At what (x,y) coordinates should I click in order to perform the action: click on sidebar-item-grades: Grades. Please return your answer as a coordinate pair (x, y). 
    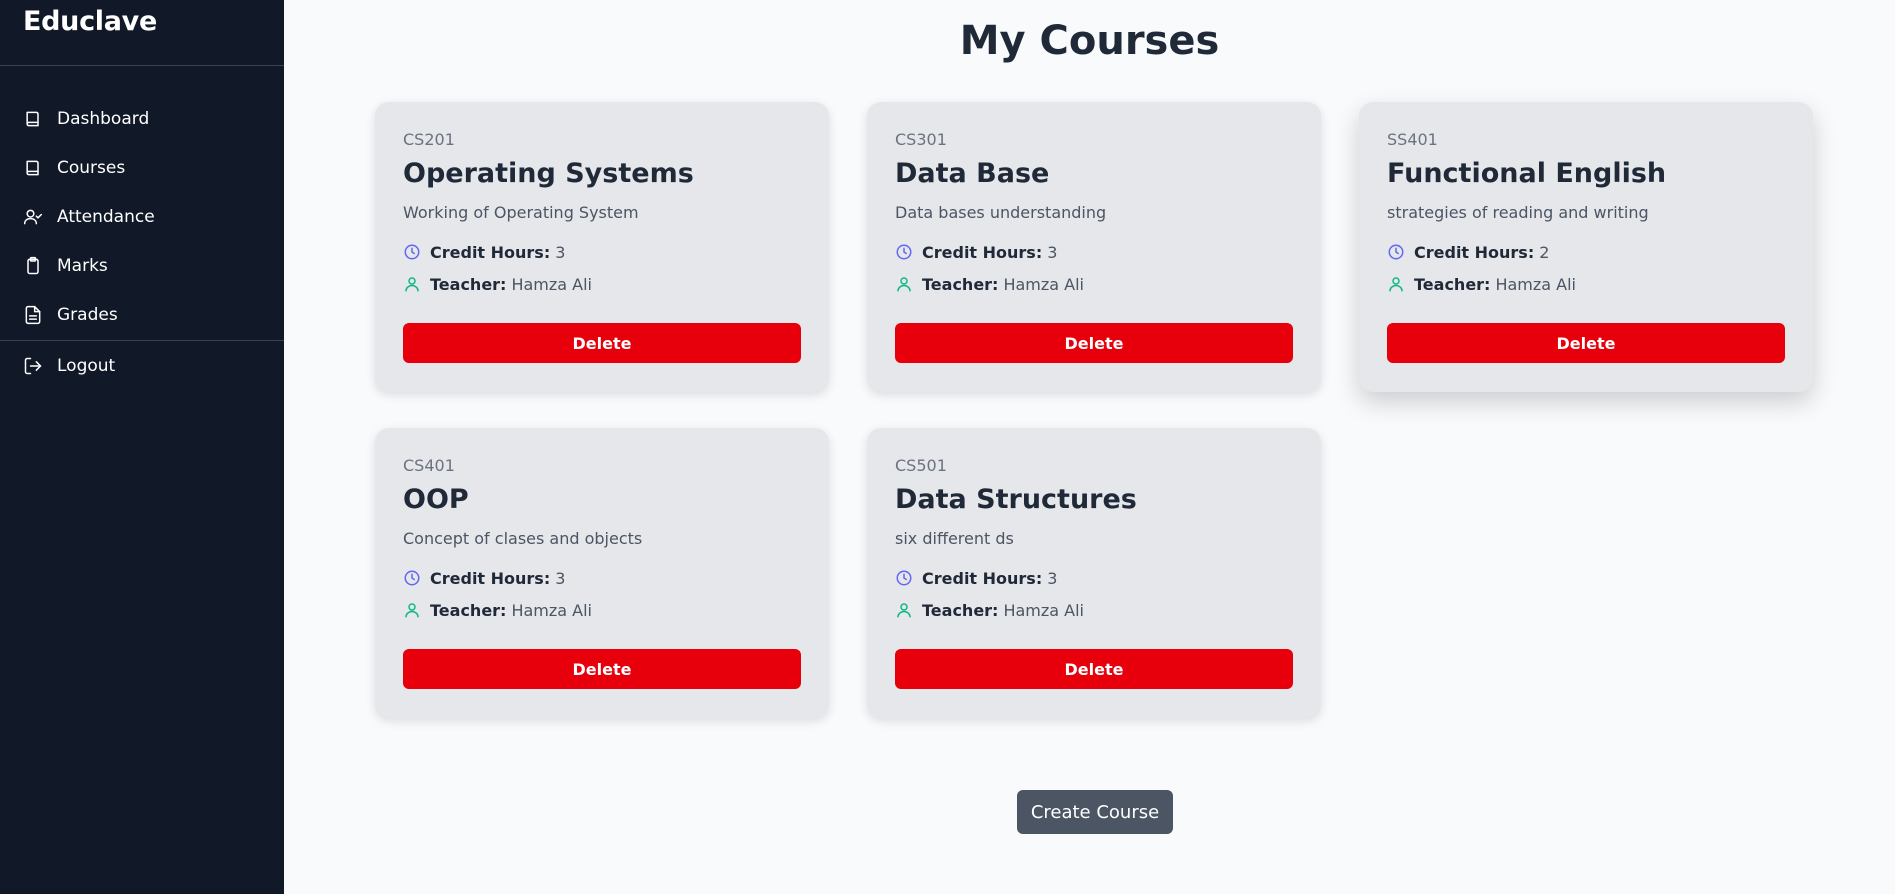
    Looking at the image, I should click on (142, 314).